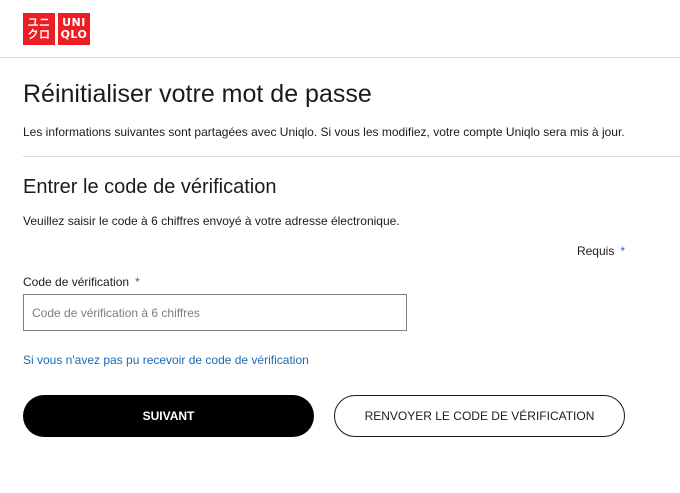 This screenshot has width=680, height=493. What do you see at coordinates (137, 282) in the screenshot?
I see `code-required-asterisk: *` at bounding box center [137, 282].